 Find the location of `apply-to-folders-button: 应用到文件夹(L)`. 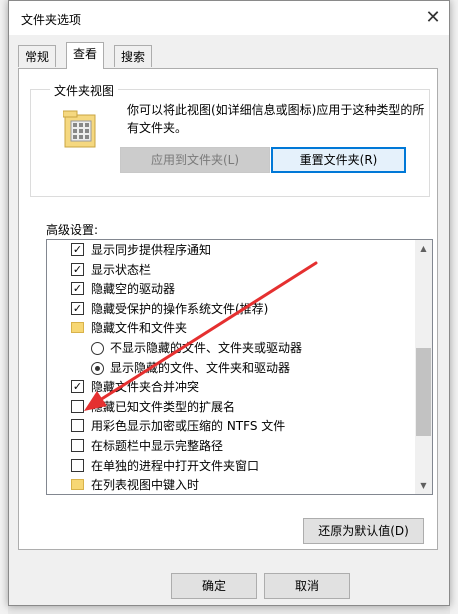

apply-to-folders-button: 应用到文件夹(L) is located at coordinates (195, 160).